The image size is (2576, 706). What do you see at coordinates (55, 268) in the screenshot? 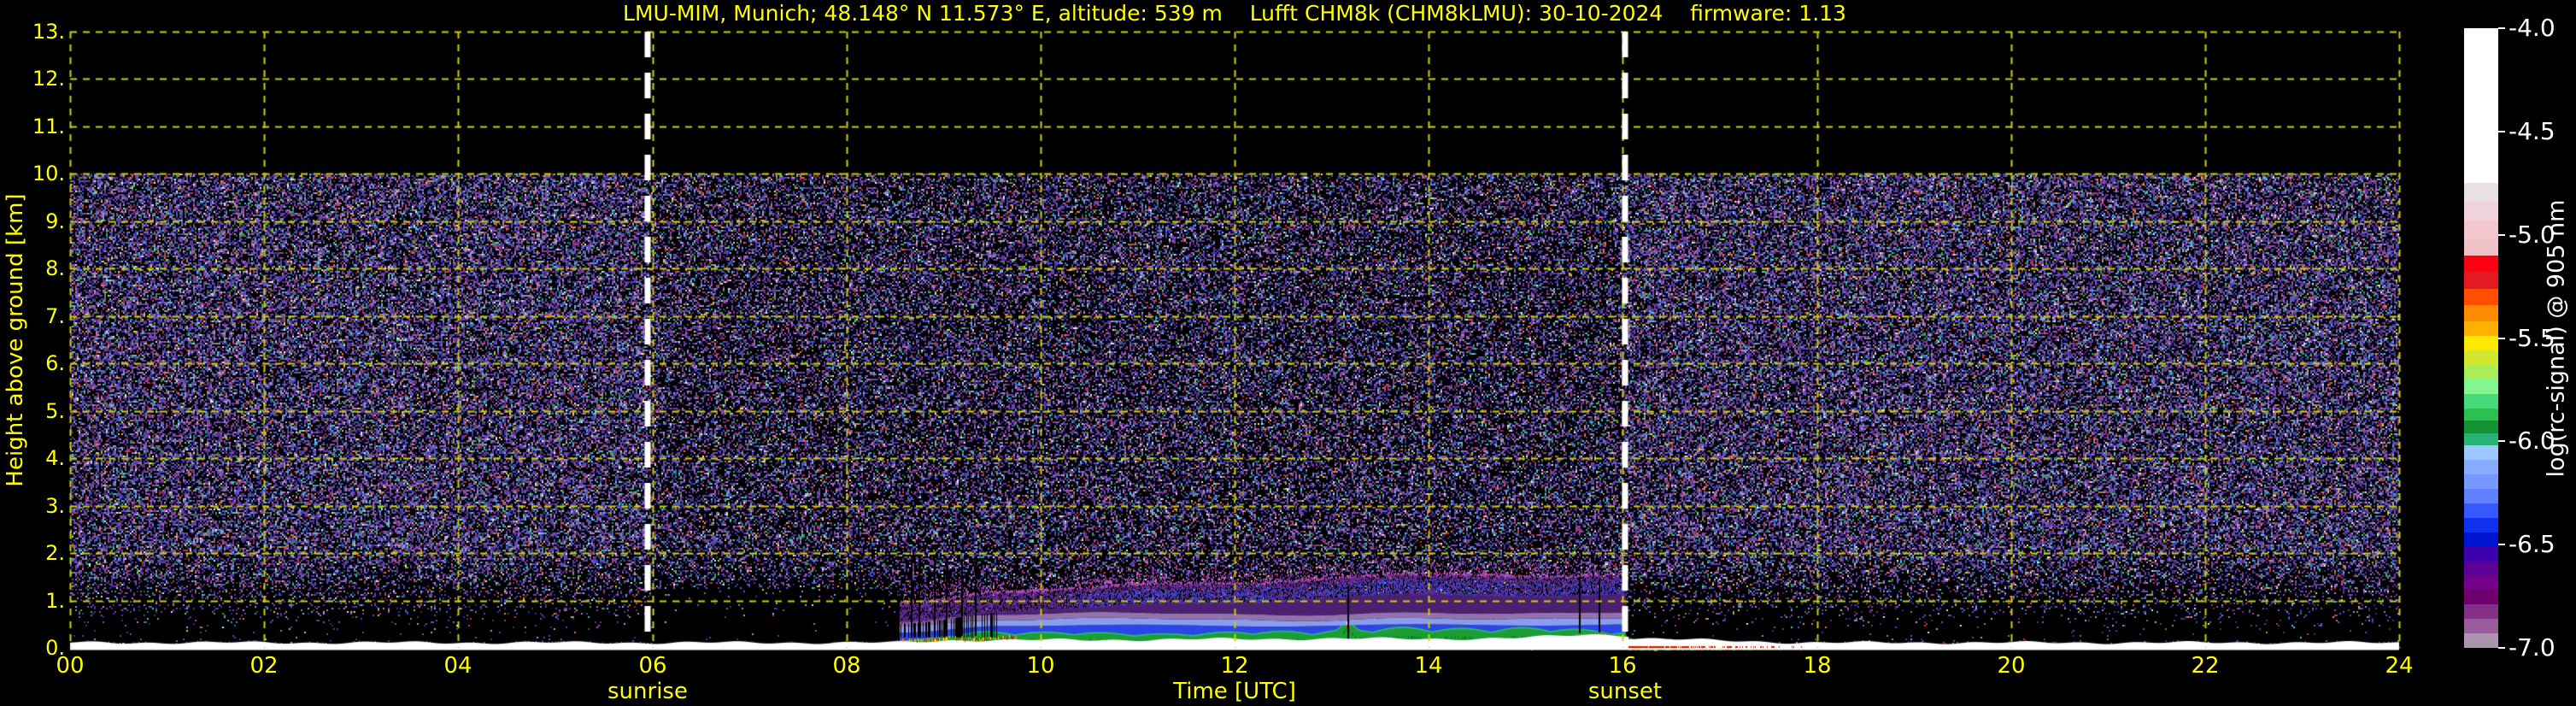
I see `y-tick-label: 8.` at bounding box center [55, 268].